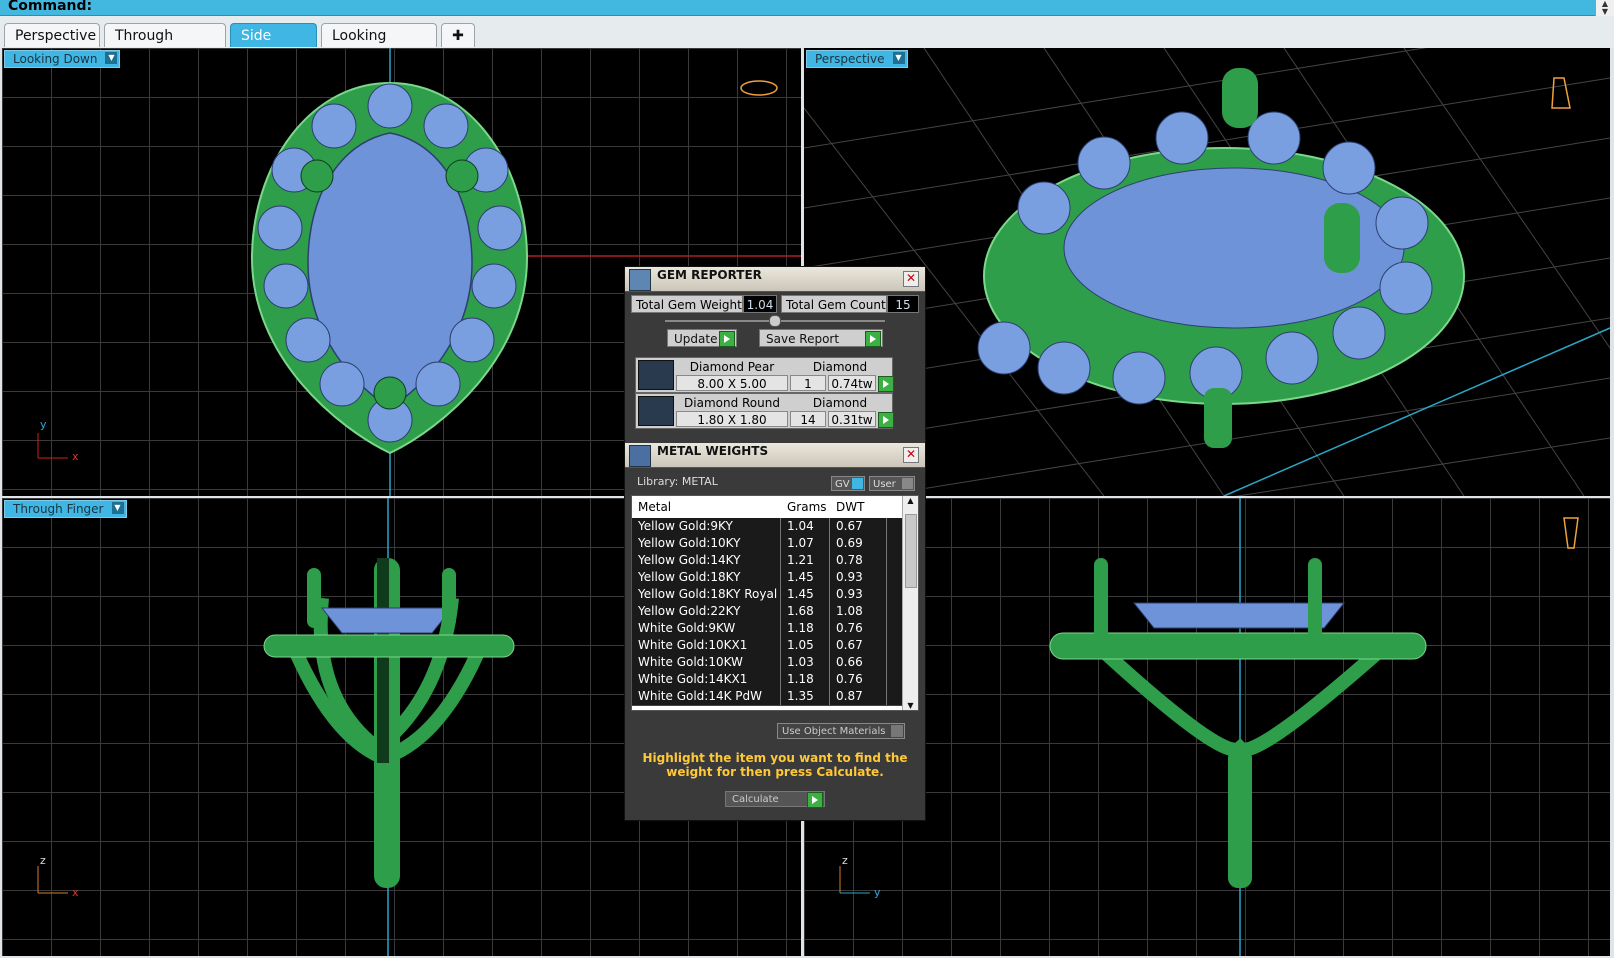 This screenshot has height=958, width=1614. What do you see at coordinates (689, 560) in the screenshot?
I see `metal-name: Yellow Gold:14KY` at bounding box center [689, 560].